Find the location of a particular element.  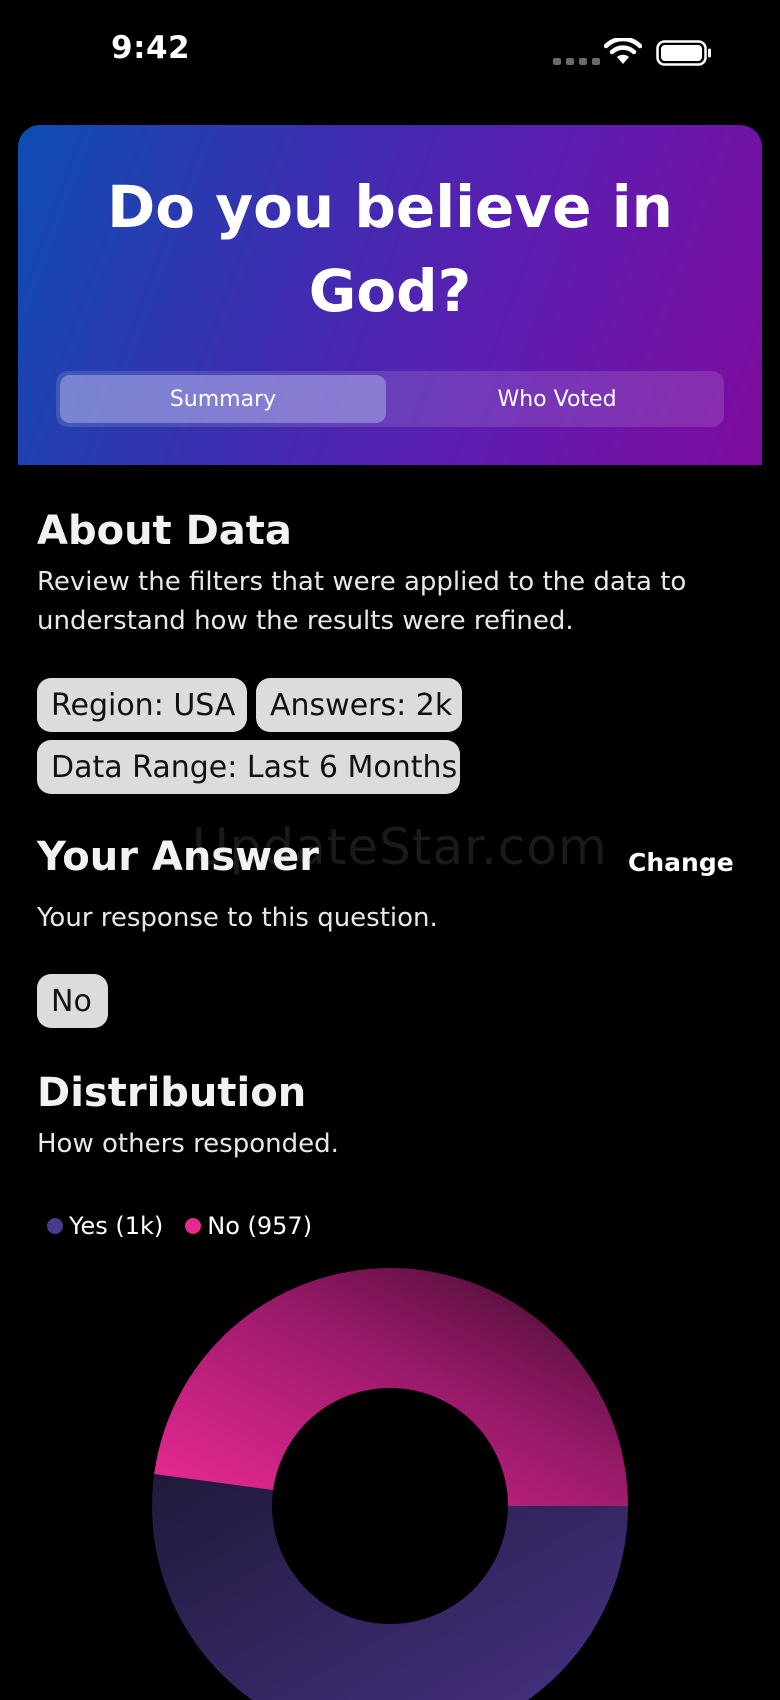

chart-legend: Yes (1k) No (957) is located at coordinates (190, 1226).